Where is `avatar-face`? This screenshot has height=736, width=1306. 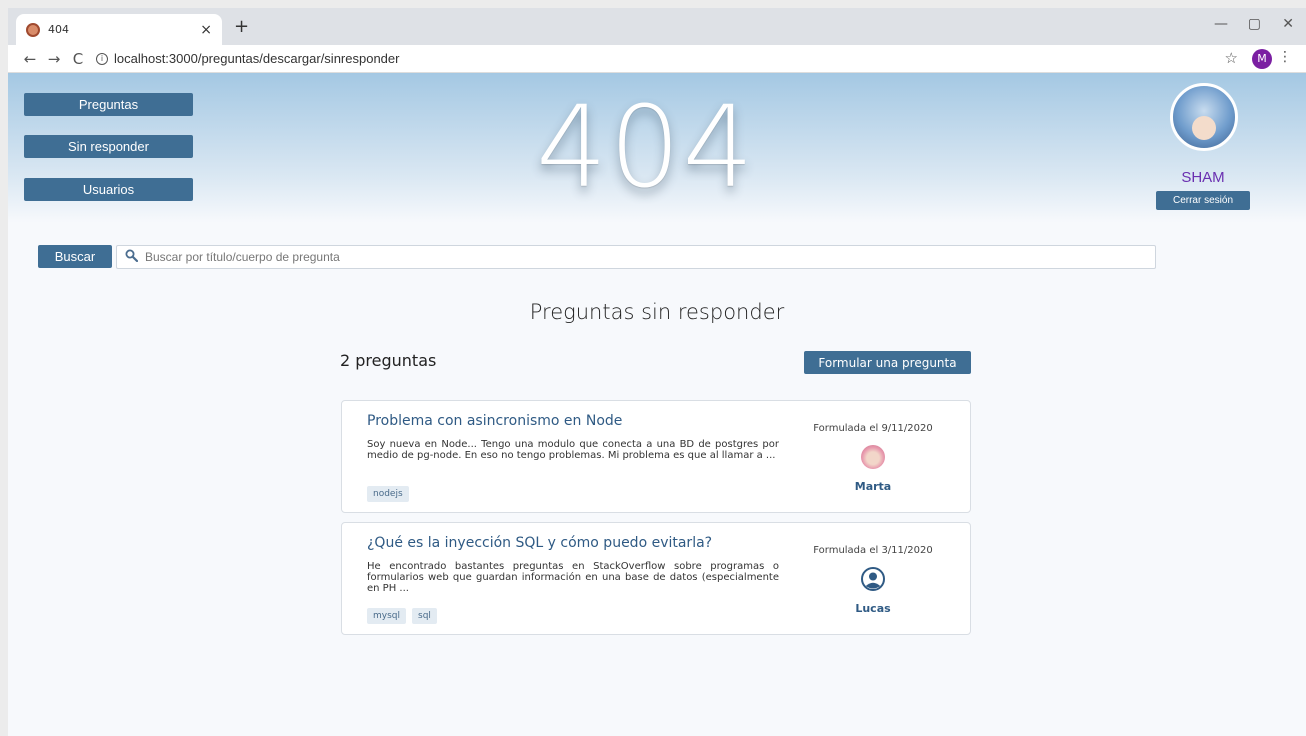
avatar-face is located at coordinates (1204, 128).